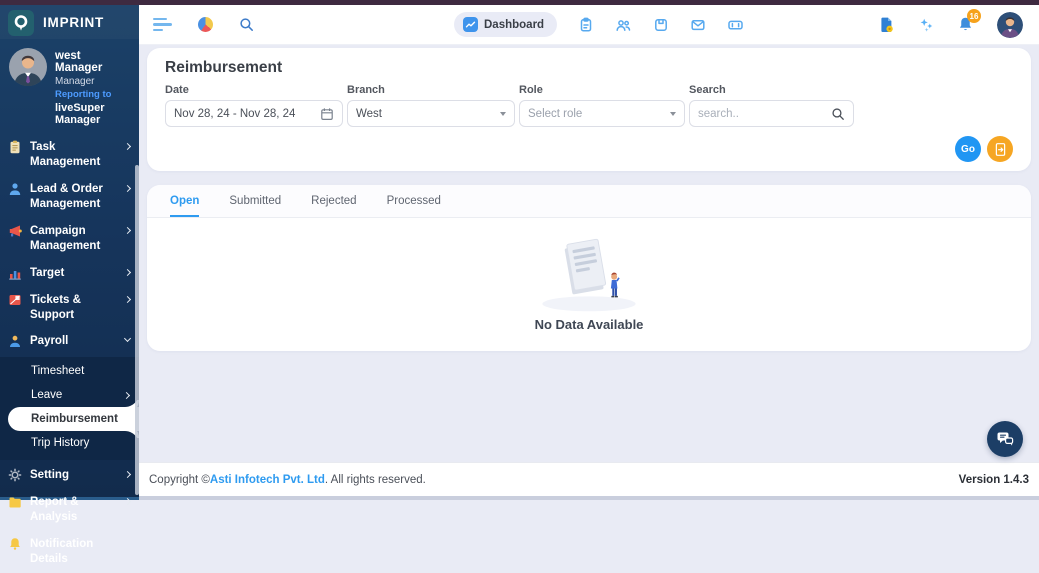 Image resolution: width=1039 pixels, height=573 pixels. I want to click on gear-icon, so click(15, 475).